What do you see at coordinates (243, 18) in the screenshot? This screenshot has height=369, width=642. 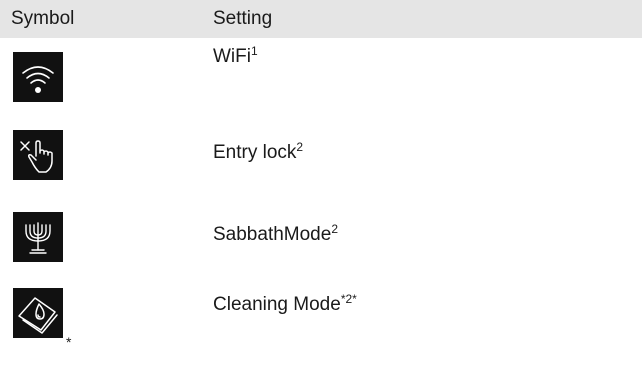 I see `setting-column-header: Setting` at bounding box center [243, 18].